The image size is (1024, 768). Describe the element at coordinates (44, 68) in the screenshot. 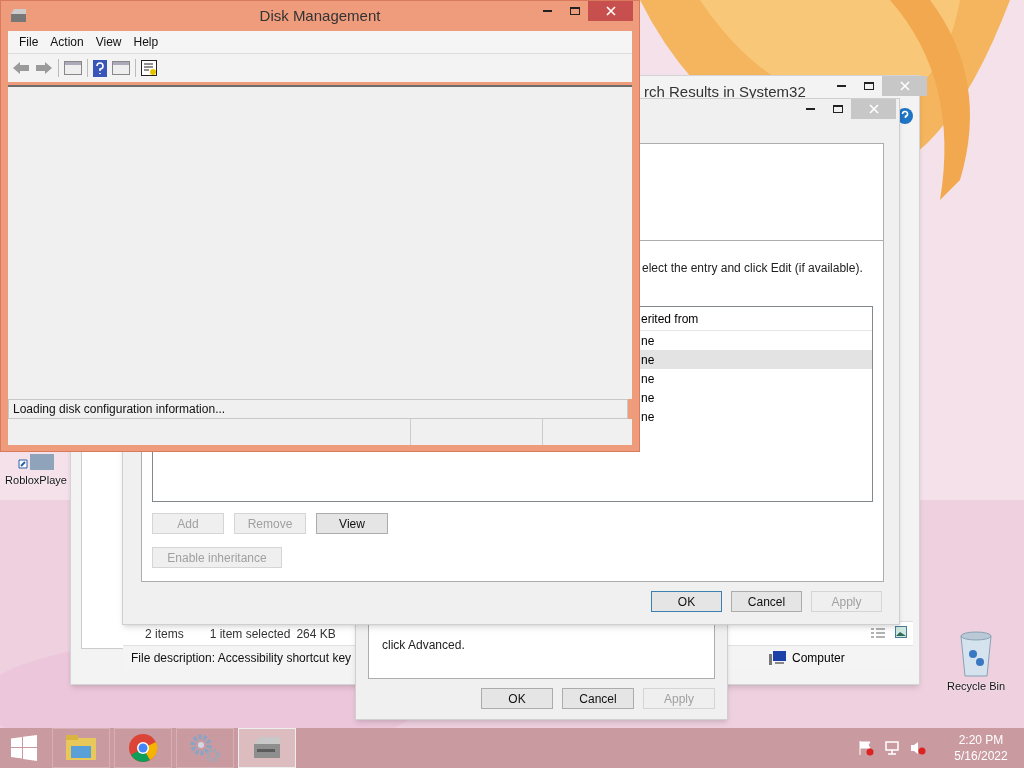

I see `forward-arrow-icon` at that location.